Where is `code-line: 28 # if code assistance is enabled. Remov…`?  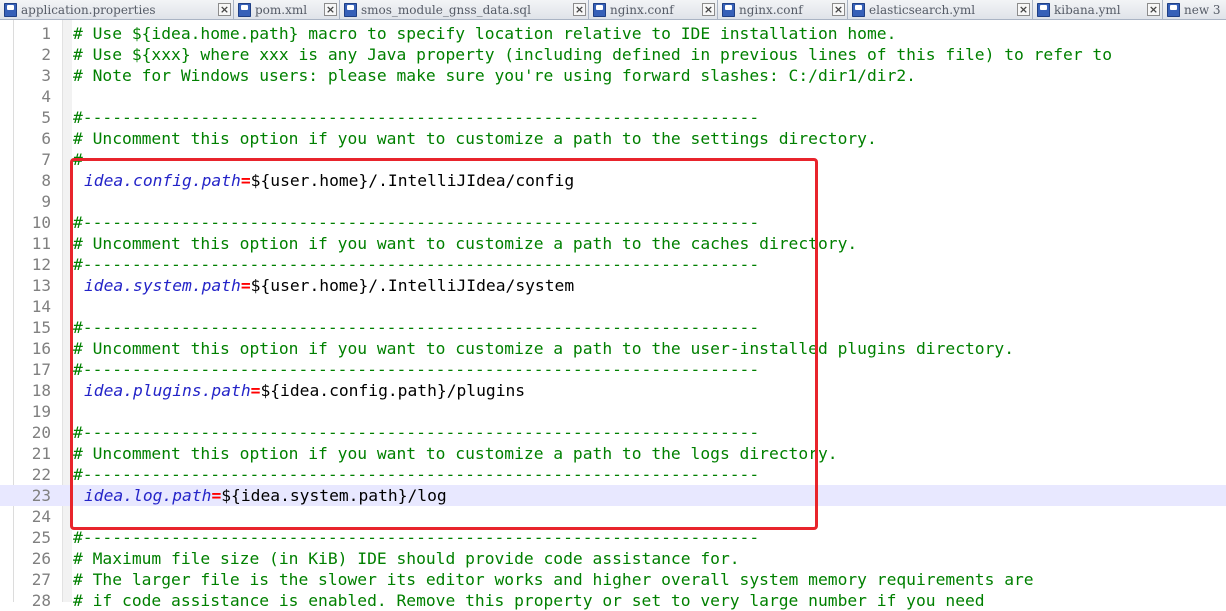 code-line: 28 # if code assistance is enabled. Remov… is located at coordinates (613, 600).